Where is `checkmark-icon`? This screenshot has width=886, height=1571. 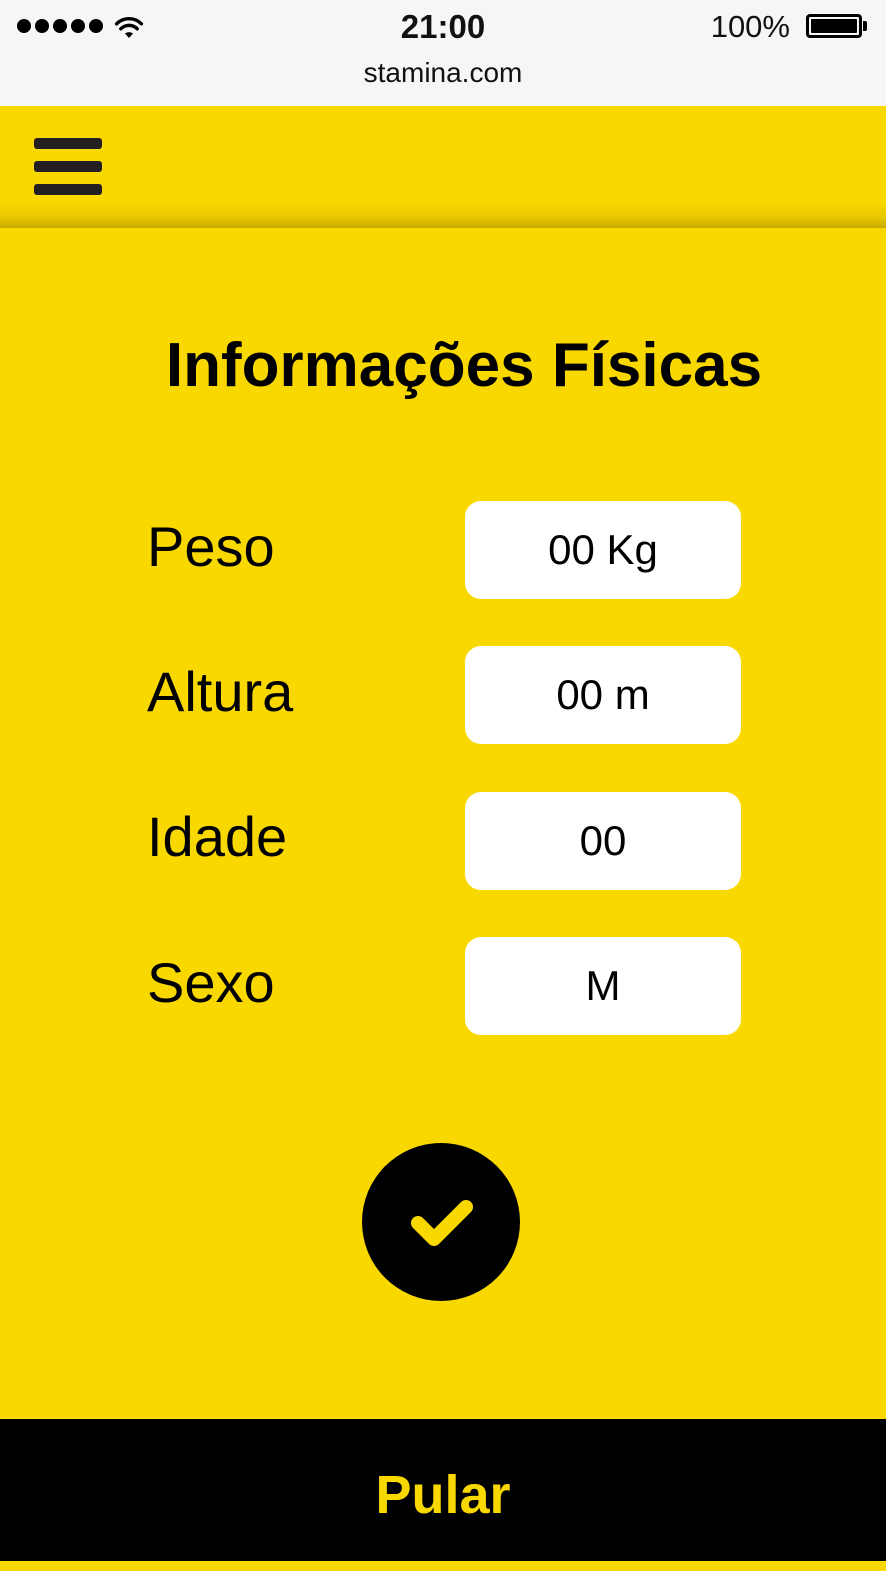
checkmark-icon is located at coordinates (442, 1223).